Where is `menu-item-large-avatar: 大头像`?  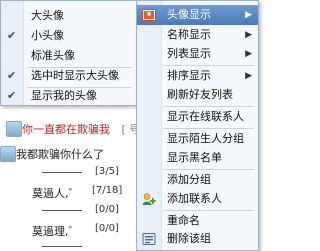 menu-item-large-avatar: 大头像 is located at coordinates (68, 16).